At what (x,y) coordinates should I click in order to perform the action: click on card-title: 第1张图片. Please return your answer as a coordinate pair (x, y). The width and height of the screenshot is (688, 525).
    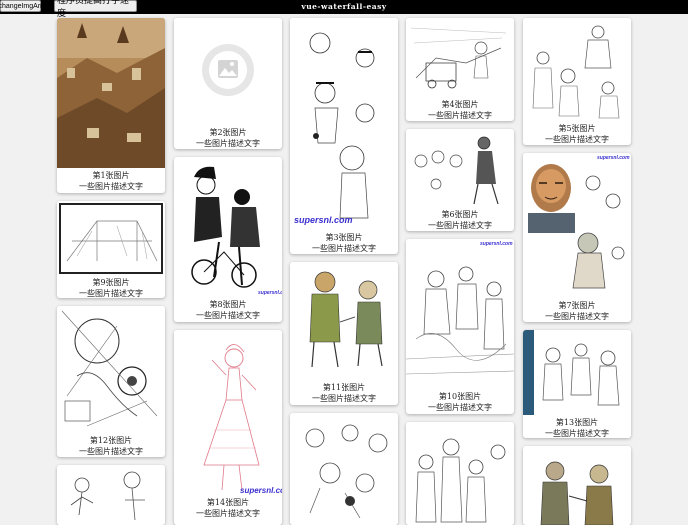
    Looking at the image, I should click on (111, 175).